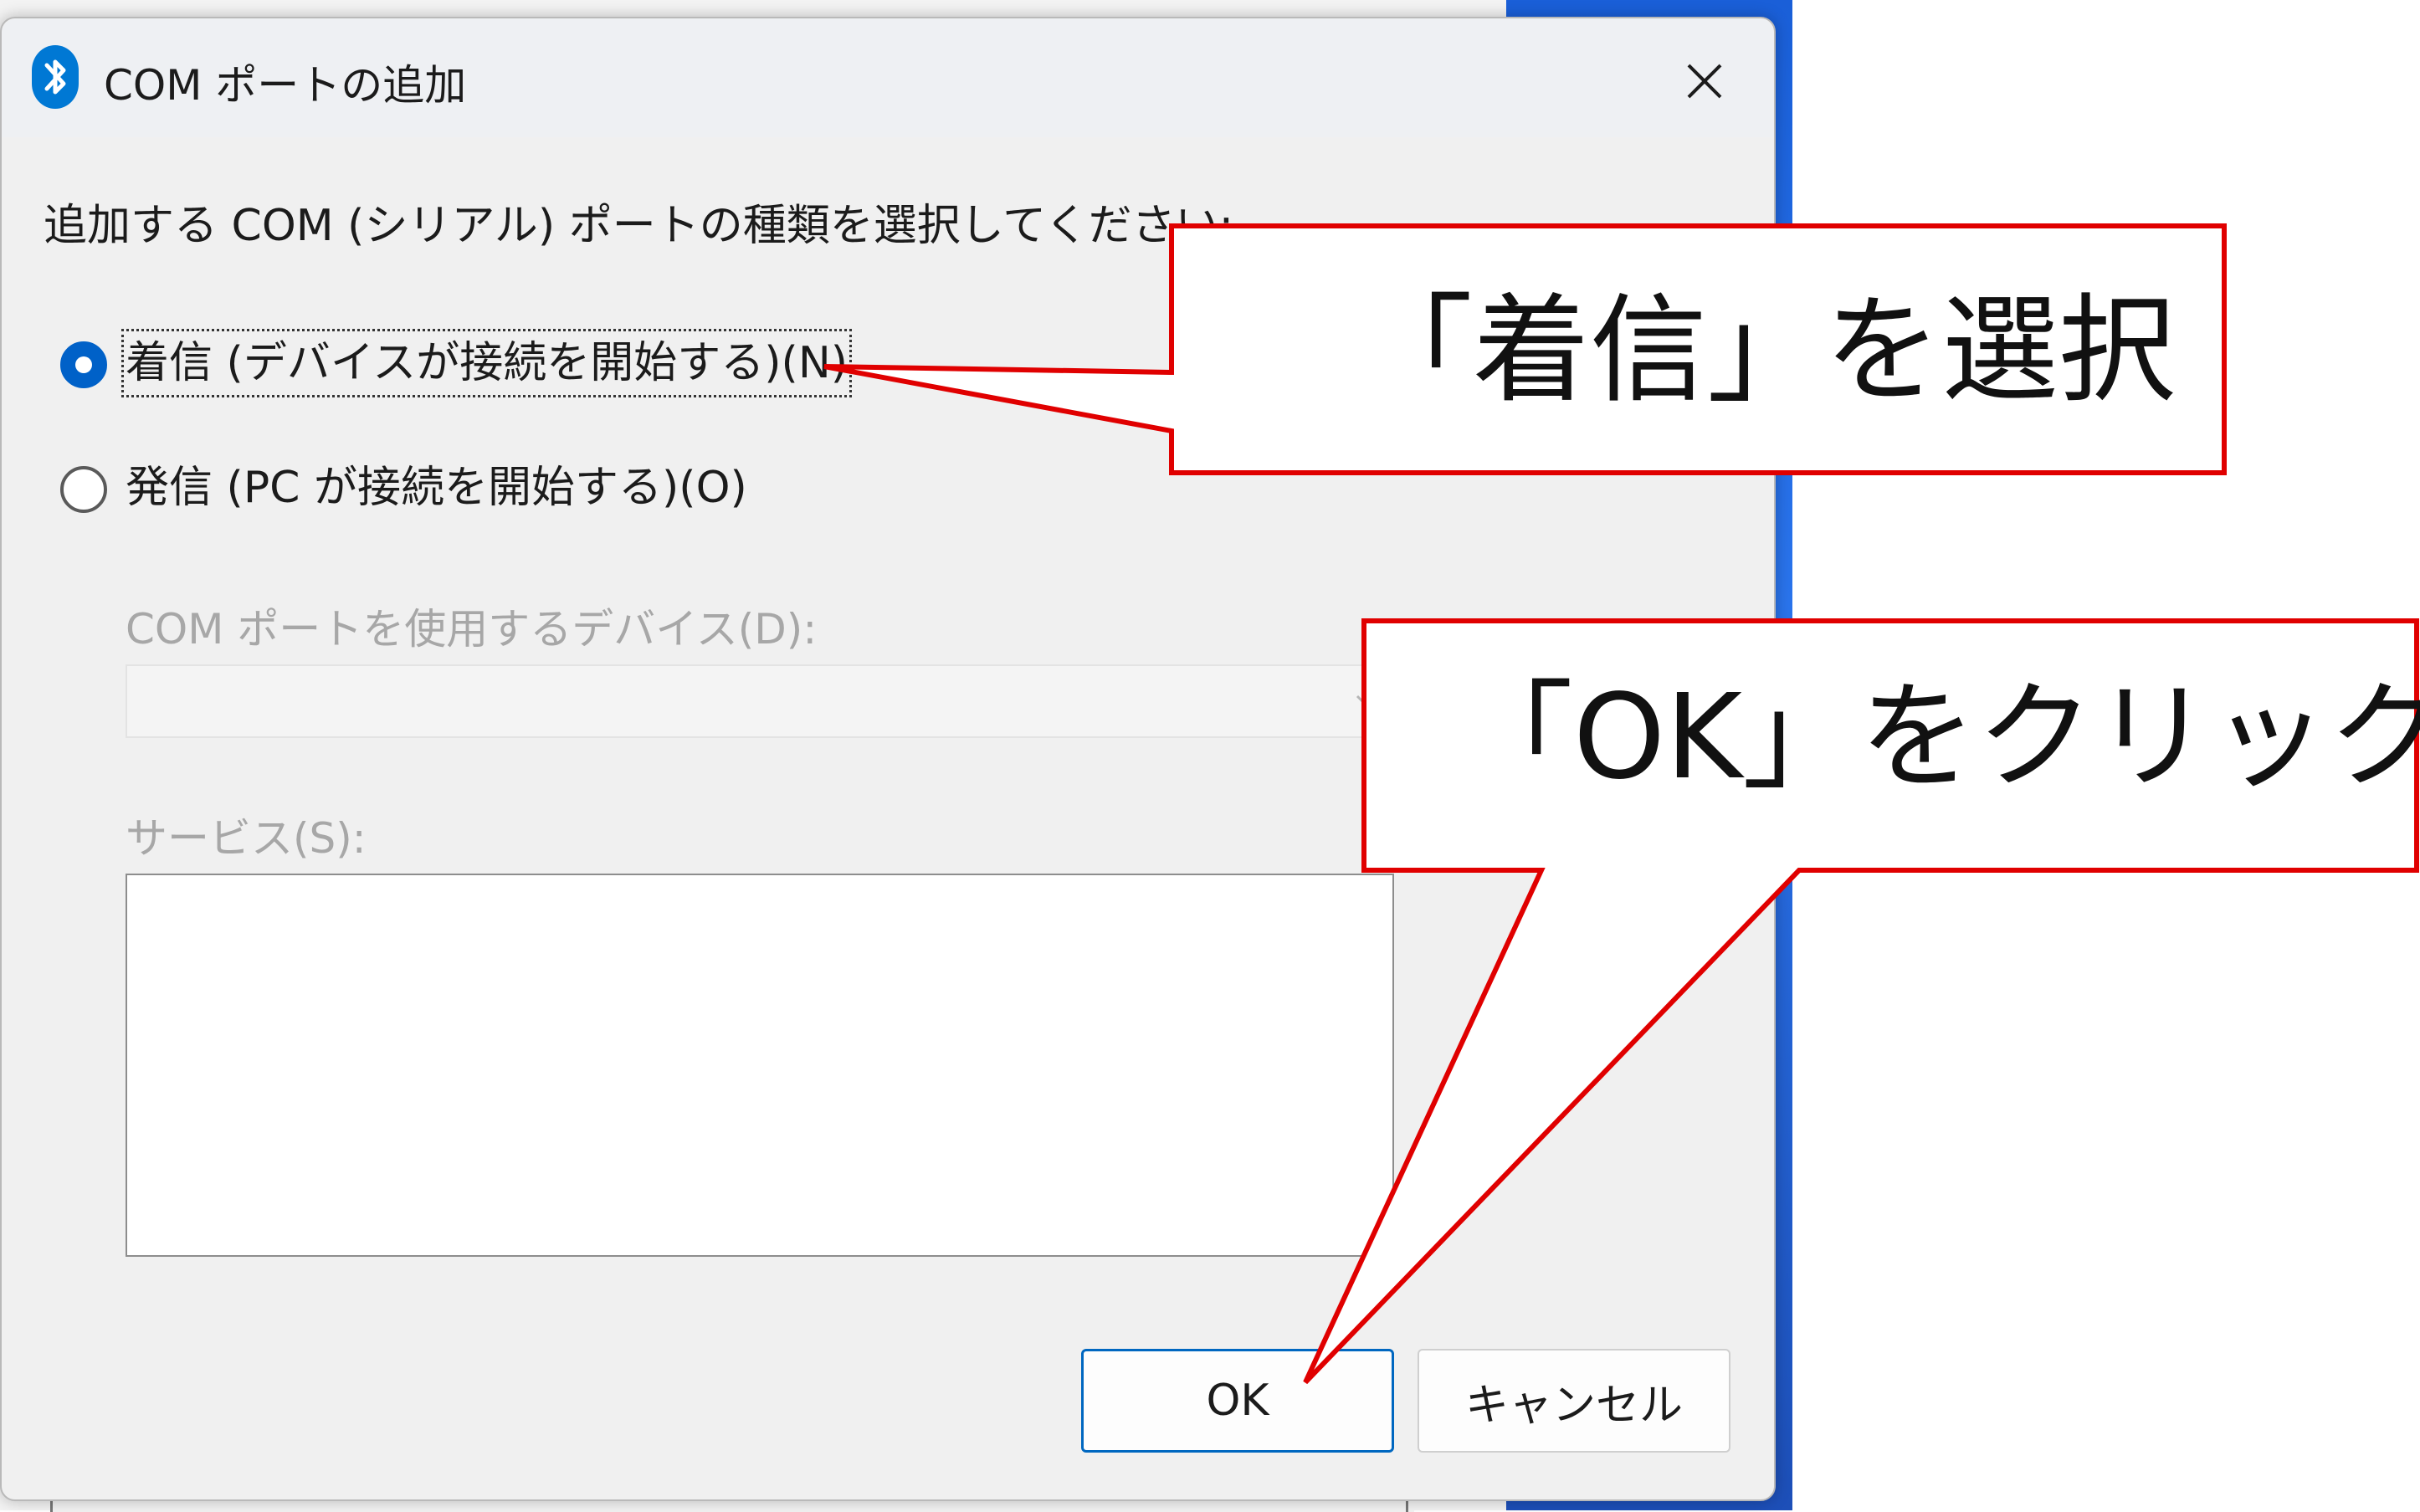 This screenshot has width=2420, height=1512. What do you see at coordinates (487, 363) in the screenshot?
I see `radio-label-incoming: 着信 (デバイスが接続を開始する)(N)` at bounding box center [487, 363].